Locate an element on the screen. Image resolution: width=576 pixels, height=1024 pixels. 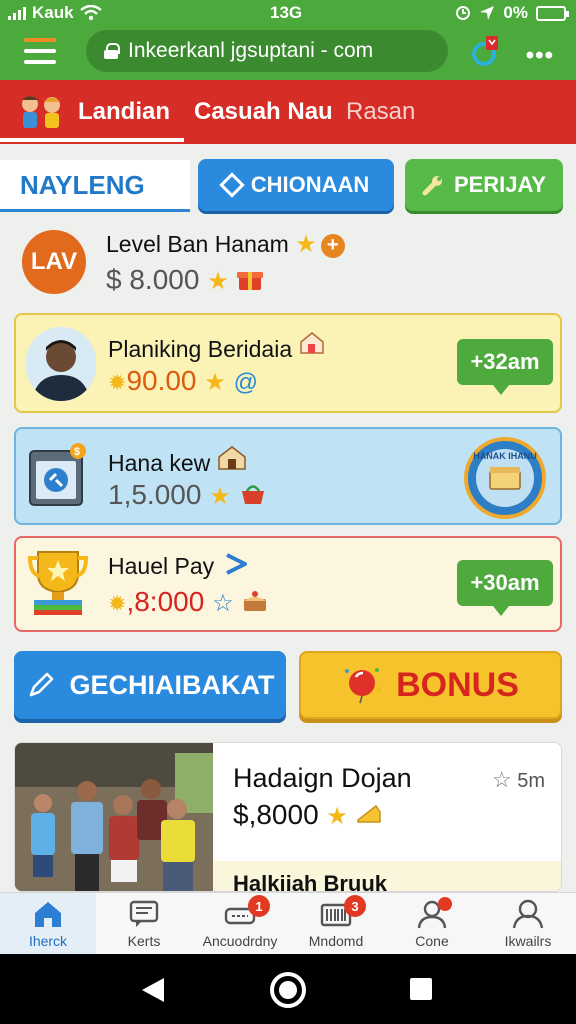
bottom-nav-item-ancuodrdny: 1 Ancuodrdny is located at coordinates (240, 924).